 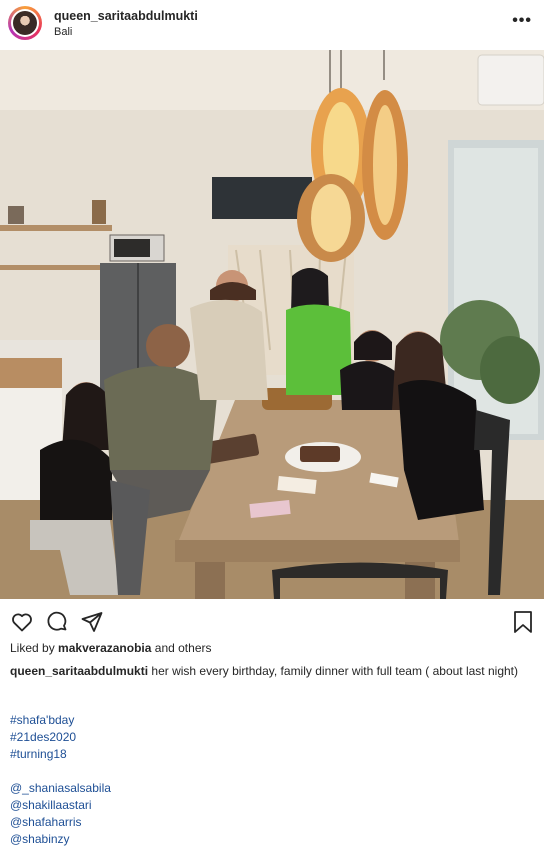 What do you see at coordinates (183, 648) in the screenshot?
I see `likes-suffix: and others` at bounding box center [183, 648].